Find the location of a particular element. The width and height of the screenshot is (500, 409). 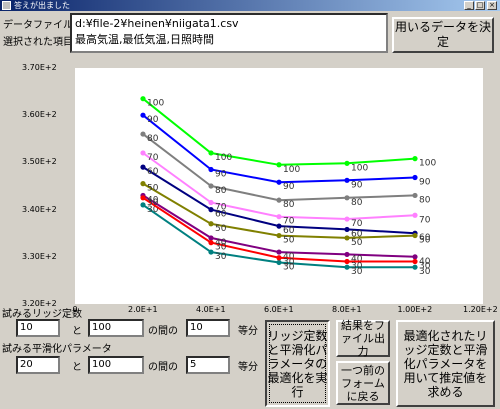

estimate-button-label: 最適化されたリッジ定数と平滑化パラメータを用いて推定値を求める is located at coordinates (445, 363).